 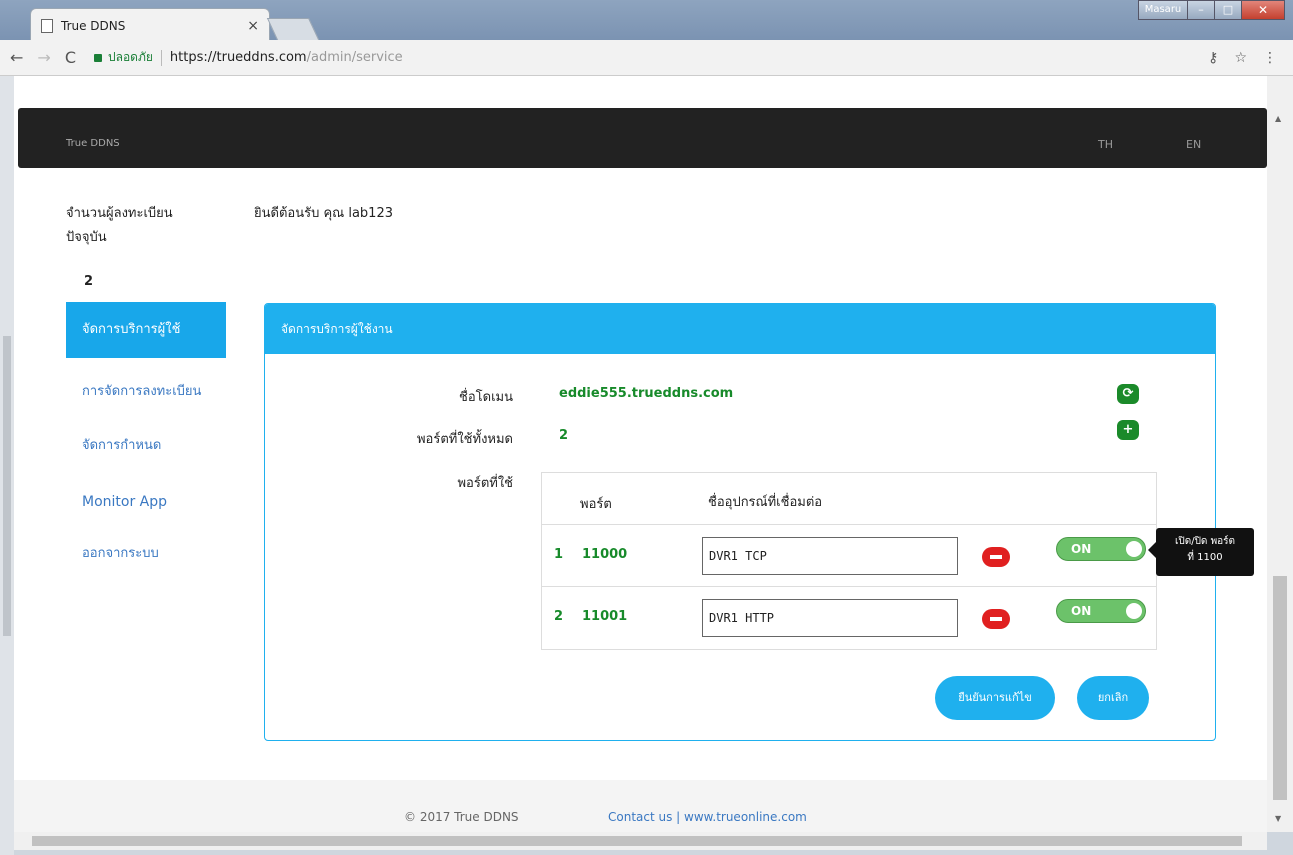 What do you see at coordinates (1128, 394) in the screenshot?
I see `refresh-icon: ⟳` at bounding box center [1128, 394].